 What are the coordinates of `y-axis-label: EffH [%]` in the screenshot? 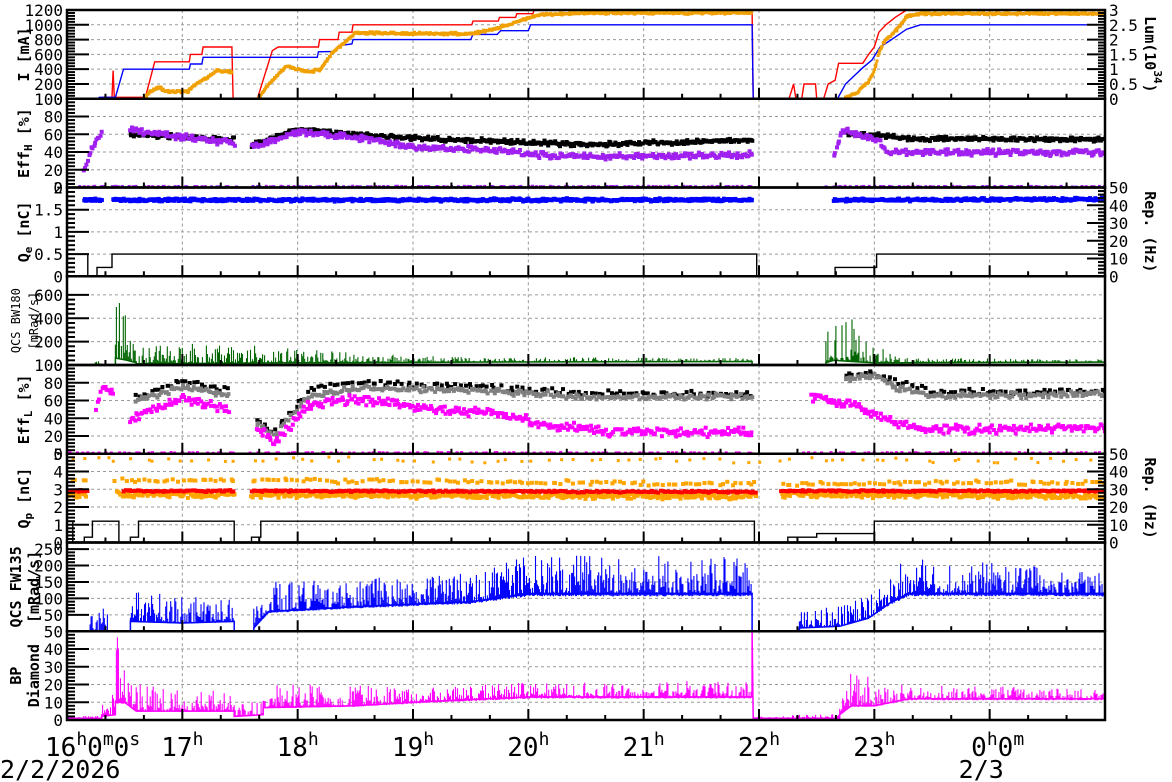 It's located at (25, 143).